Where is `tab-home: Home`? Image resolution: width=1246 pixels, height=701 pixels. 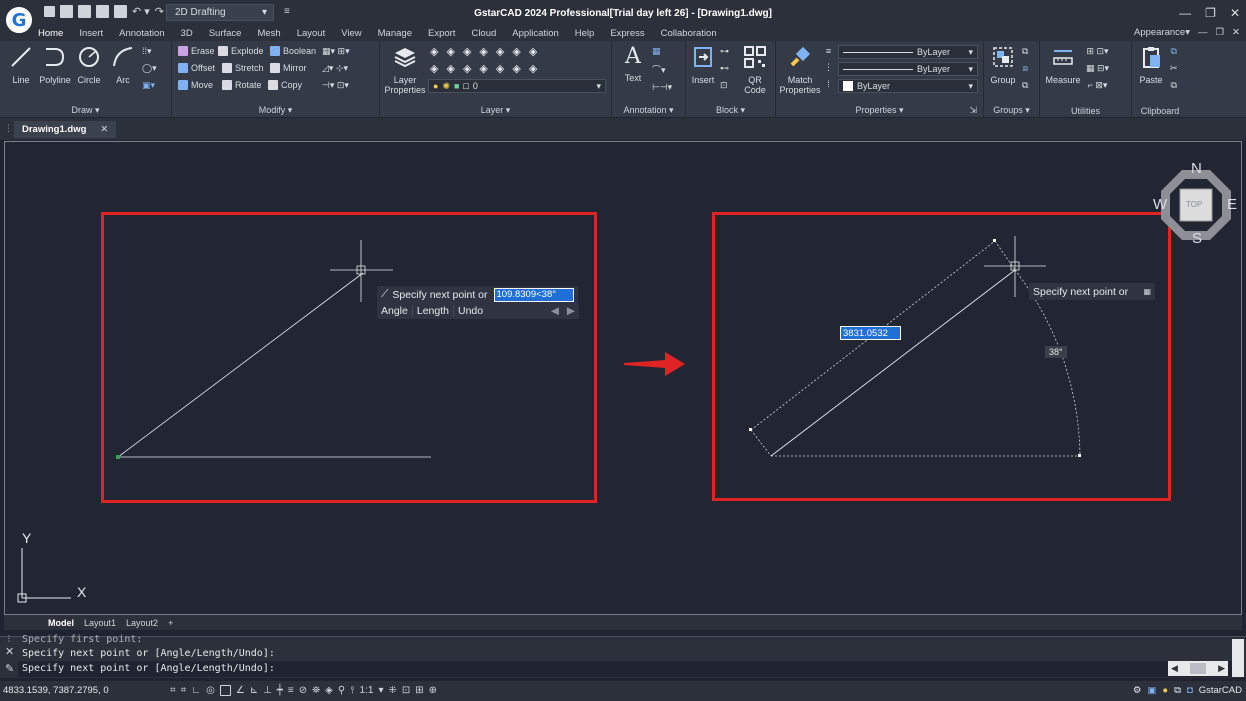 tab-home: Home is located at coordinates (50, 33).